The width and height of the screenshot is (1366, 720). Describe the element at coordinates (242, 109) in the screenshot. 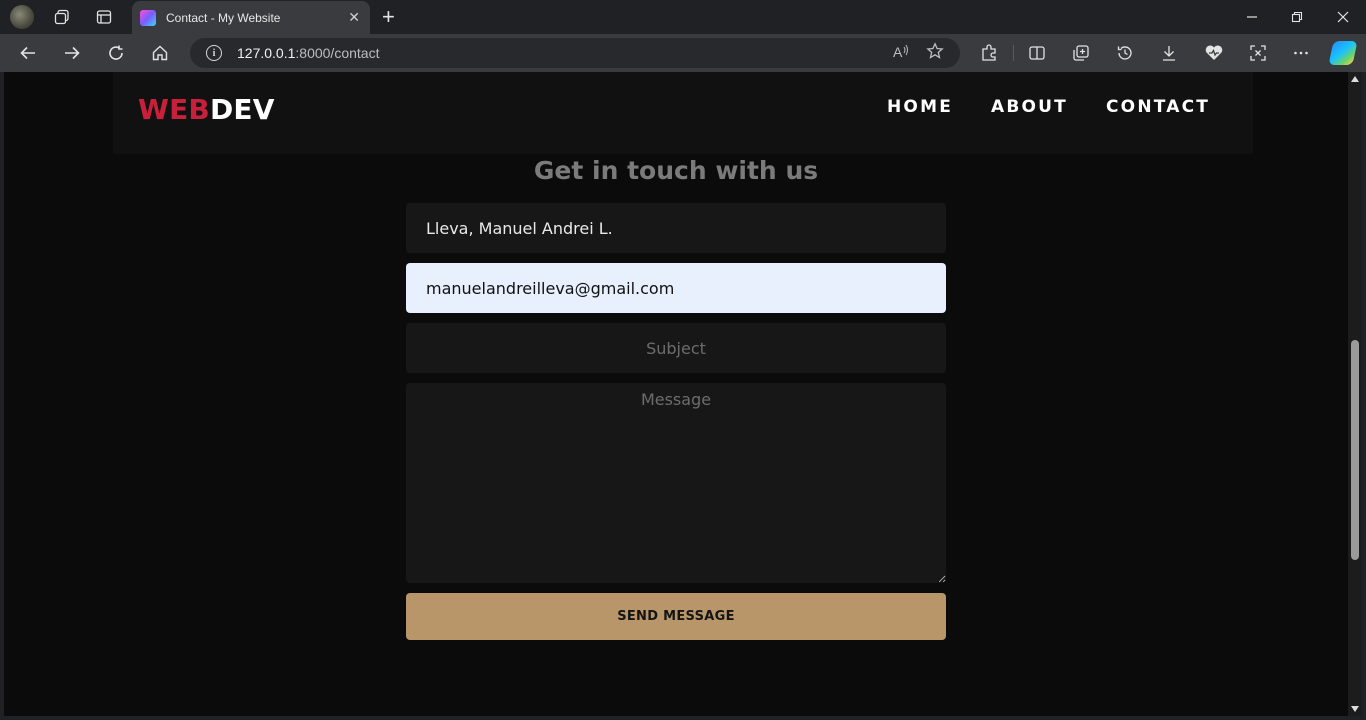

I see `logo-part-dev: DEV` at that location.